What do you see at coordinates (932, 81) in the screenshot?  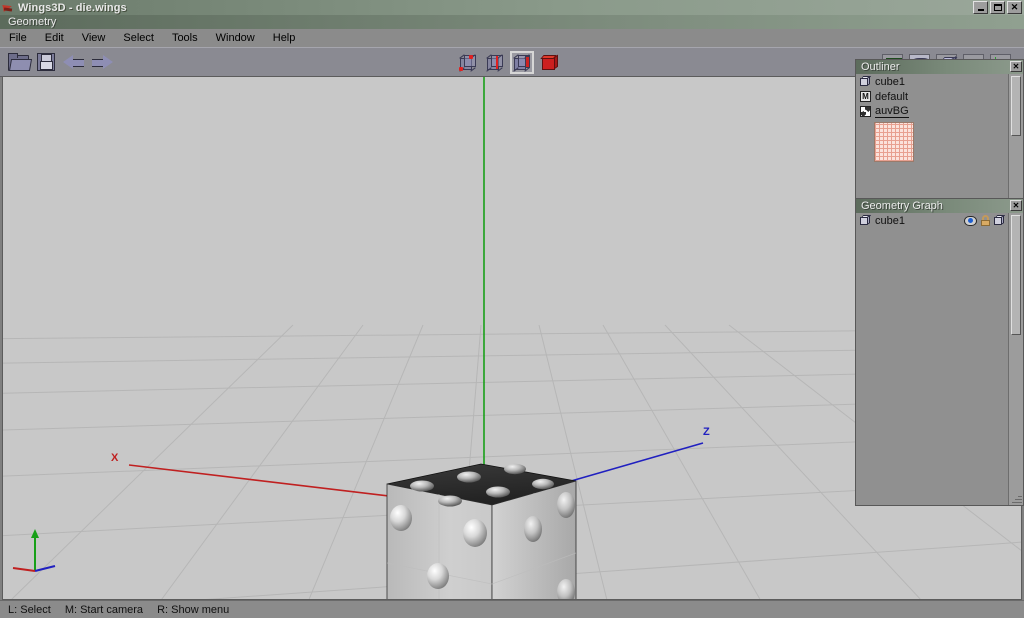 I see `outliner-item-cube1: cube1` at bounding box center [932, 81].